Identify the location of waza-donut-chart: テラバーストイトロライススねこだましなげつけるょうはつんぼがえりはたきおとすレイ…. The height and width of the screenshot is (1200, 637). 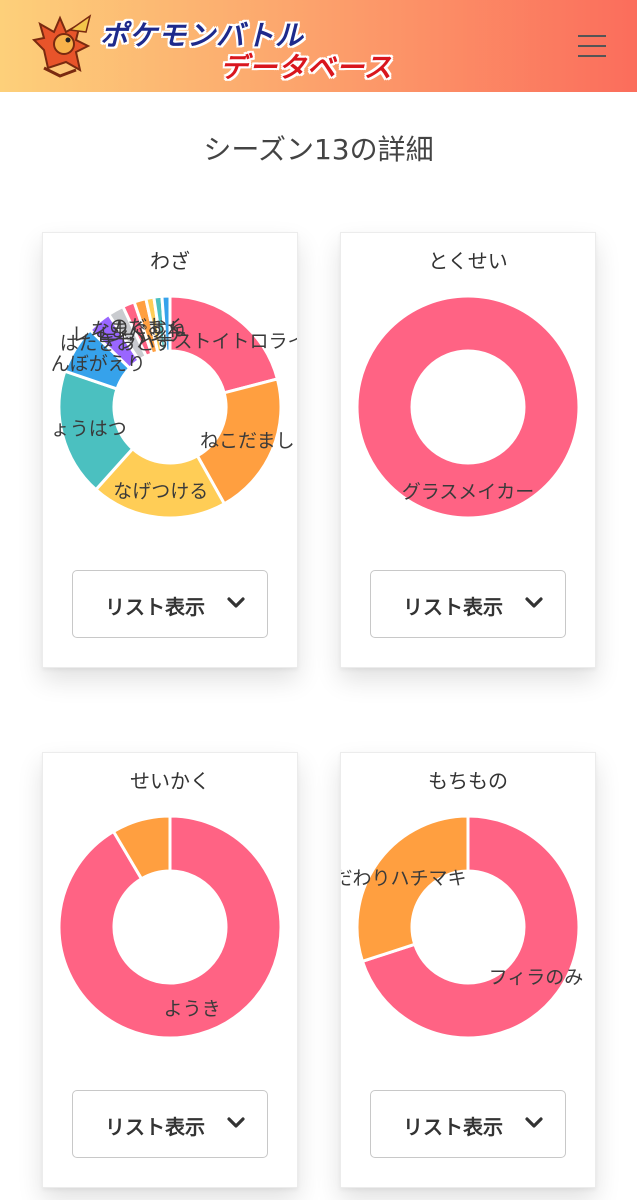
(170, 419).